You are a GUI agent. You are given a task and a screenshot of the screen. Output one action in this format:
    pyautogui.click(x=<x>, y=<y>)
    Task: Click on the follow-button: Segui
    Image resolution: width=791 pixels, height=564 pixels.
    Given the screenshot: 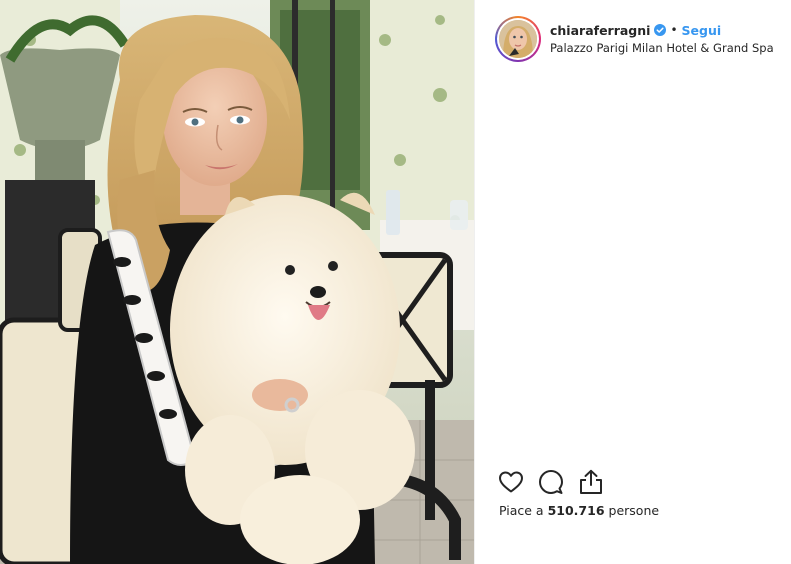 What is the action you would take?
    pyautogui.click(x=702, y=31)
    